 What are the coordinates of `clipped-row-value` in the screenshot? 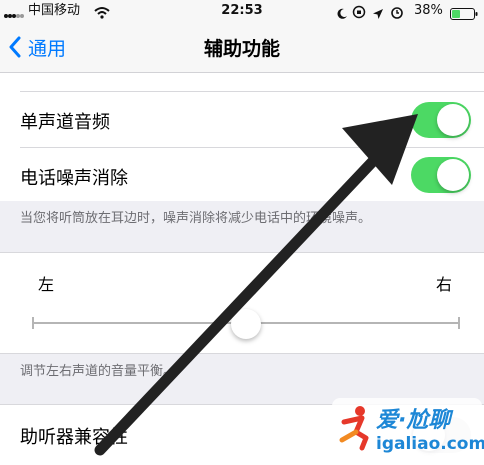 It's located at (438, 77).